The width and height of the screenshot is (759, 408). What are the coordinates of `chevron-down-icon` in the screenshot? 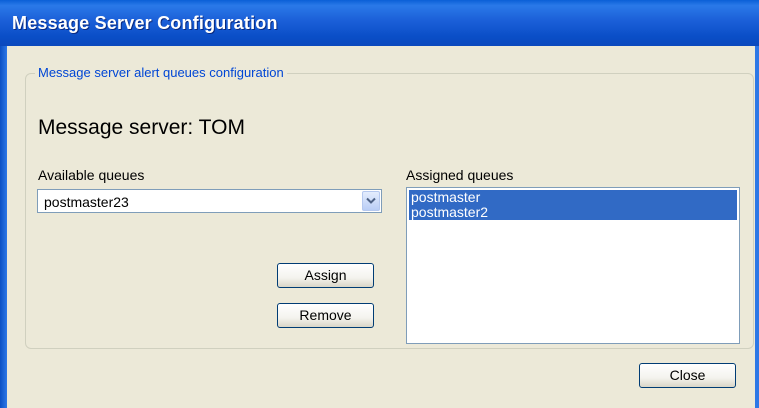 It's located at (371, 200).